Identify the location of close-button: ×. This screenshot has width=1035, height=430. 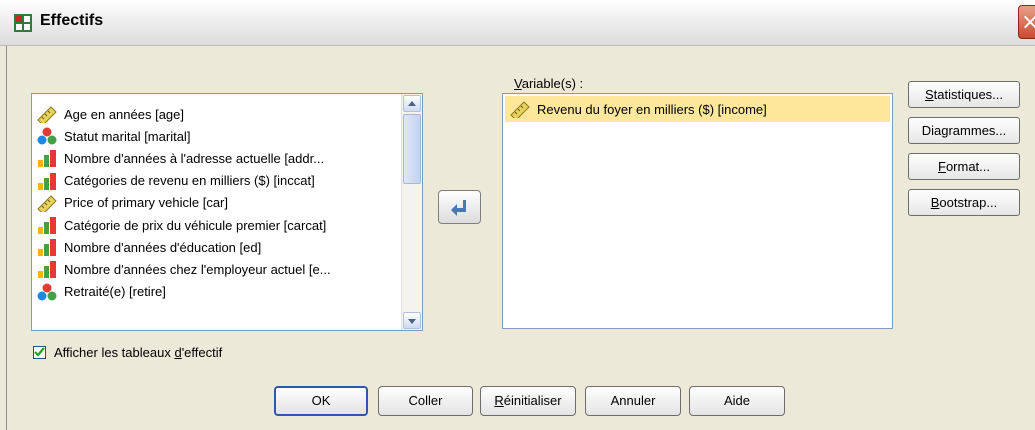
(1026, 22).